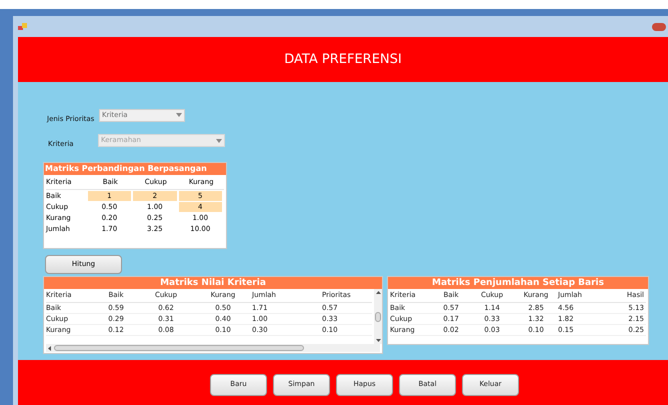 The width and height of the screenshot is (668, 405). Describe the element at coordinates (213, 283) in the screenshot. I see `table-title: Matriks Nilai Kriteria` at that location.